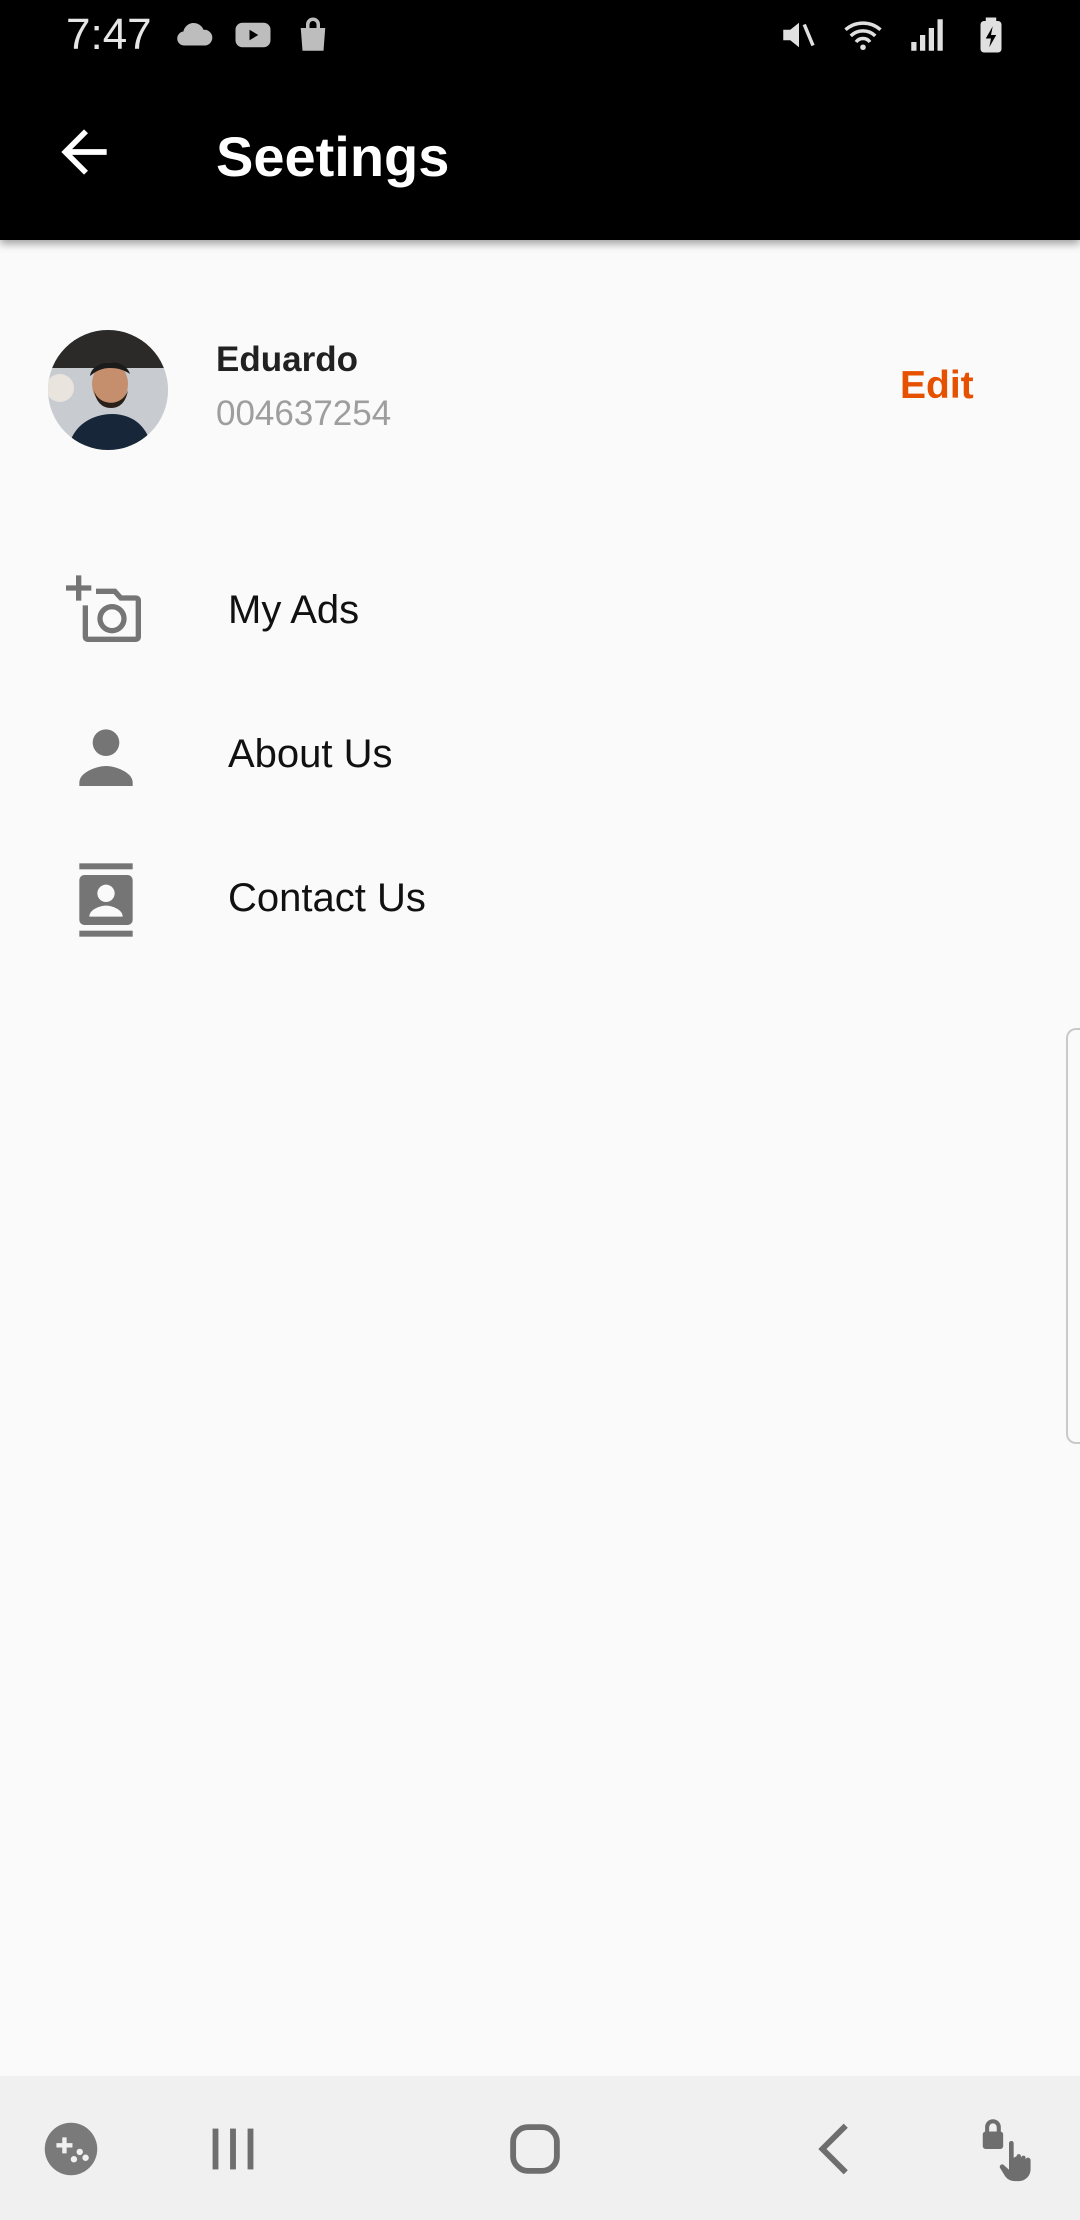  I want to click on menu-item-label: My Ads, so click(294, 610).